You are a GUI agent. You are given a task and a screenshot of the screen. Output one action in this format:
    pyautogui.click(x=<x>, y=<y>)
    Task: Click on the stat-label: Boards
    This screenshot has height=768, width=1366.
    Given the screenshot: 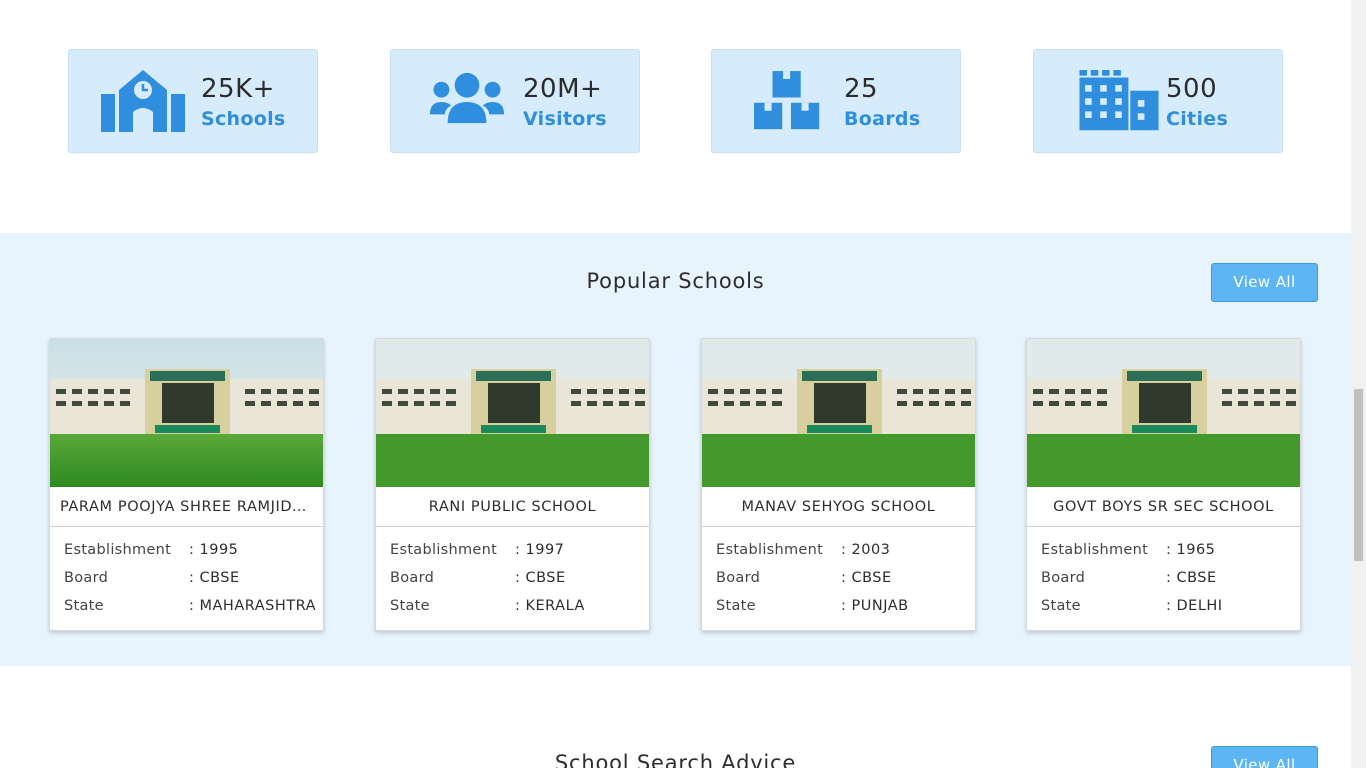 What is the action you would take?
    pyautogui.click(x=882, y=119)
    